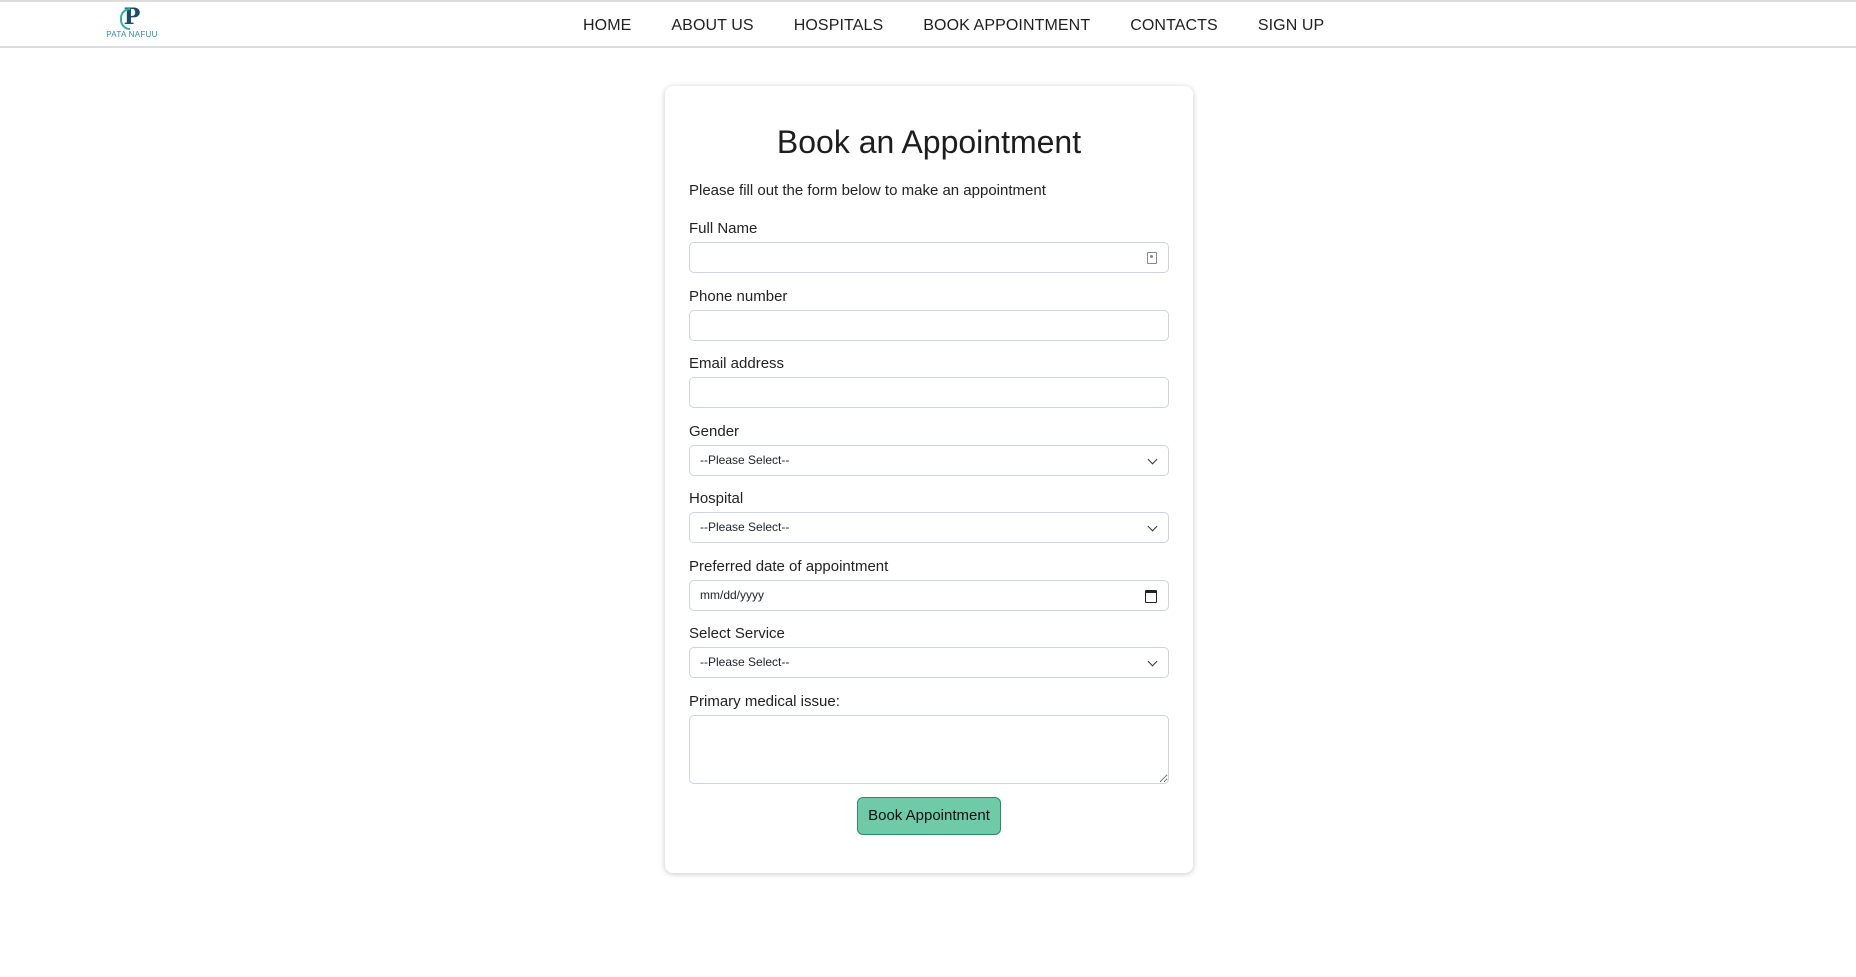 This screenshot has height=977, width=1856. Describe the element at coordinates (738, 296) in the screenshot. I see `phone-label: Phone number` at that location.